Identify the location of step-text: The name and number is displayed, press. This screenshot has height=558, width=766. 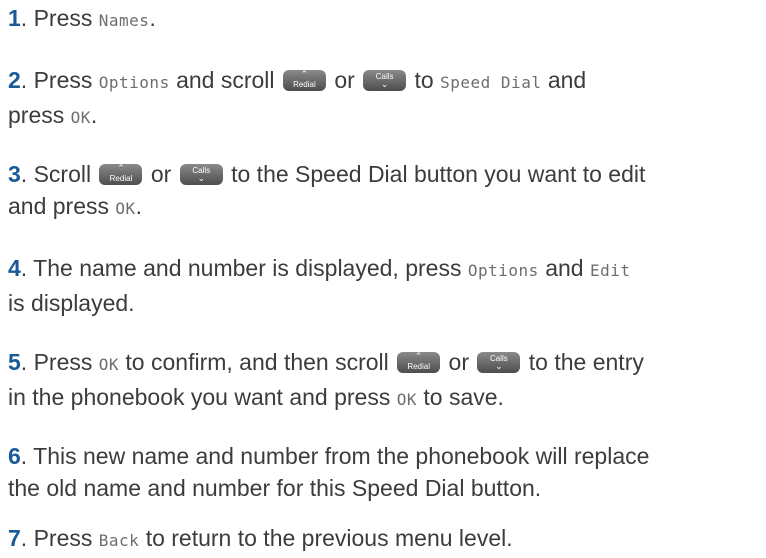
(247, 268).